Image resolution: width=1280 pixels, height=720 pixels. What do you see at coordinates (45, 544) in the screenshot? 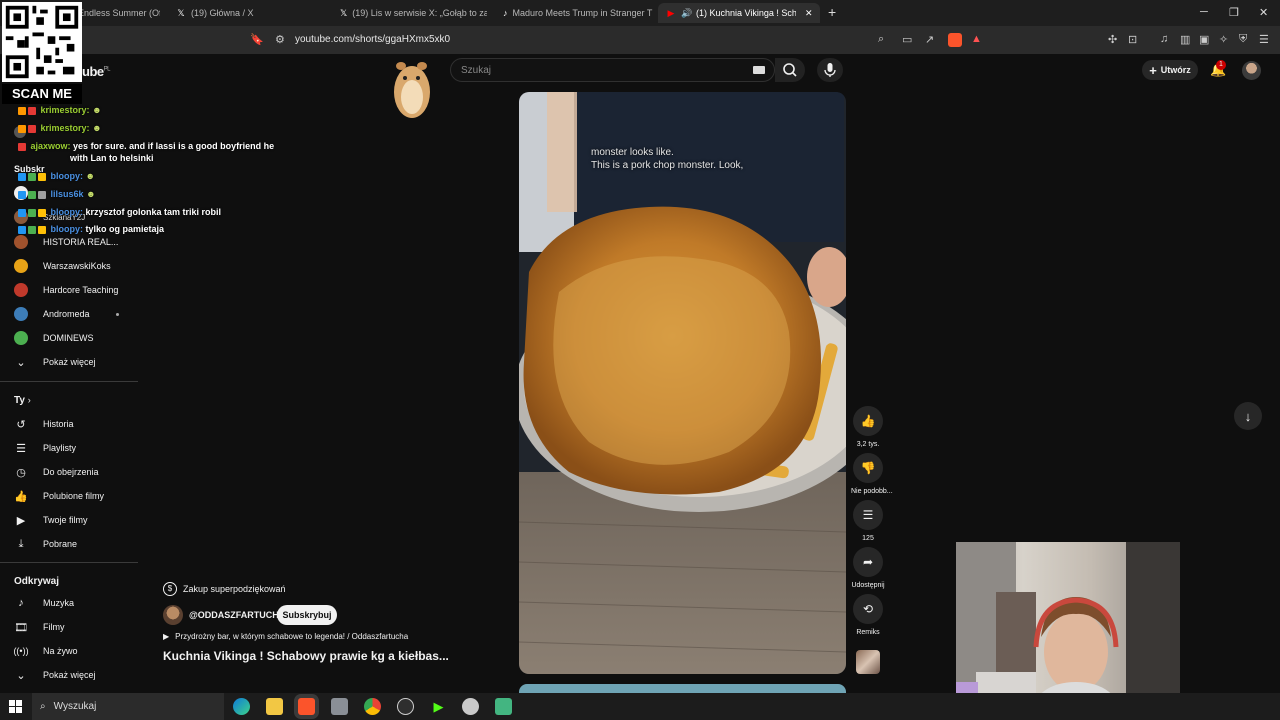
I see `sidebar-item-downloads: ⤓ Pobrane` at bounding box center [45, 544].